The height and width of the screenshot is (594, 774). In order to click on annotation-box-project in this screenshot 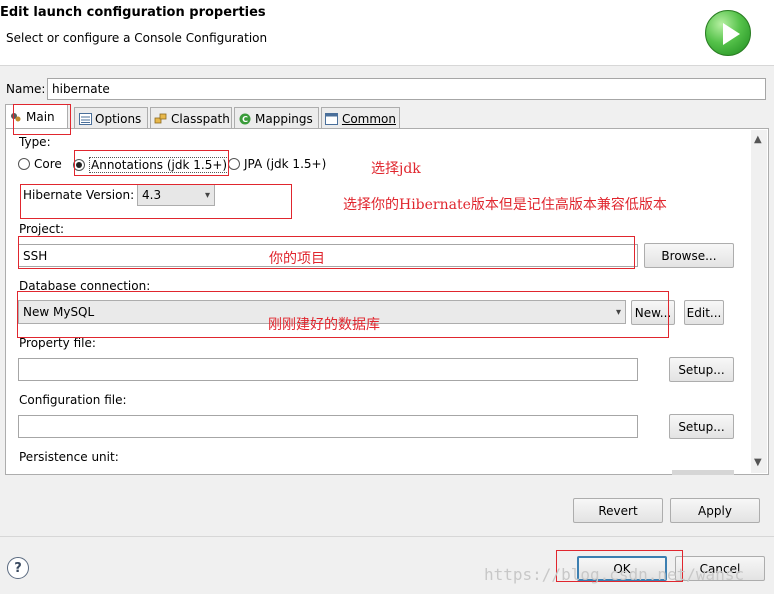, I will do `click(326, 252)`.